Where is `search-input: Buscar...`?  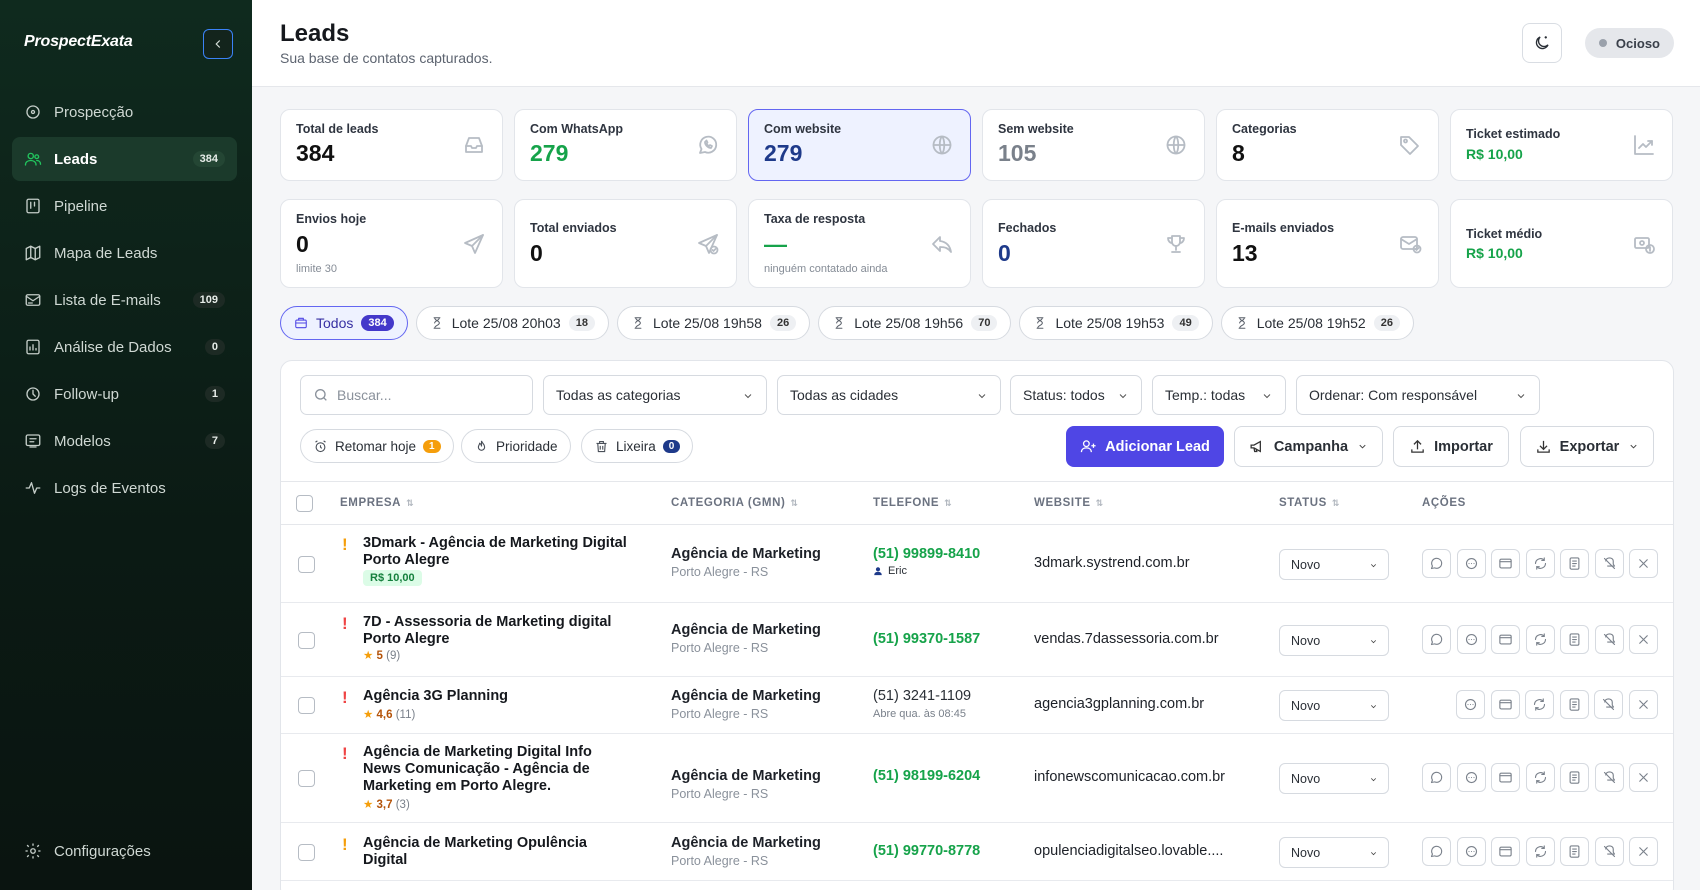 search-input: Buscar... is located at coordinates (416, 395).